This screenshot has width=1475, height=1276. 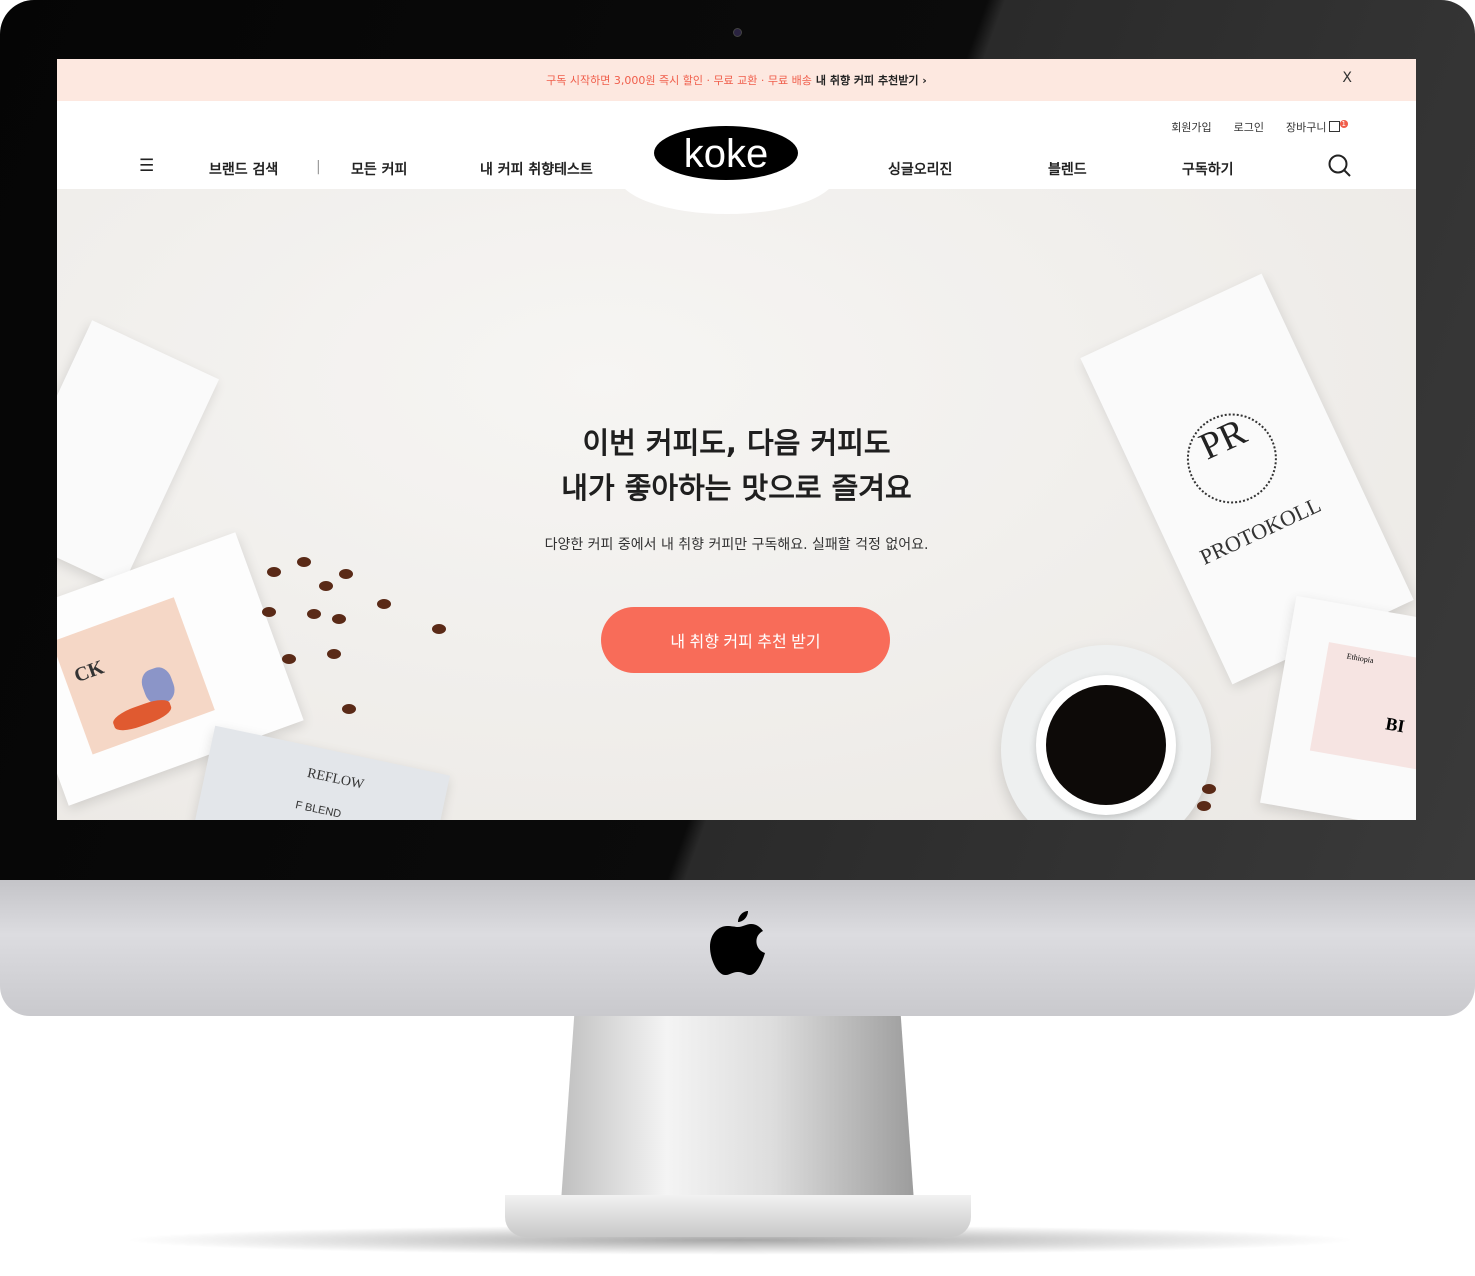 What do you see at coordinates (737, 943) in the screenshot?
I see `apple-logo-icon` at bounding box center [737, 943].